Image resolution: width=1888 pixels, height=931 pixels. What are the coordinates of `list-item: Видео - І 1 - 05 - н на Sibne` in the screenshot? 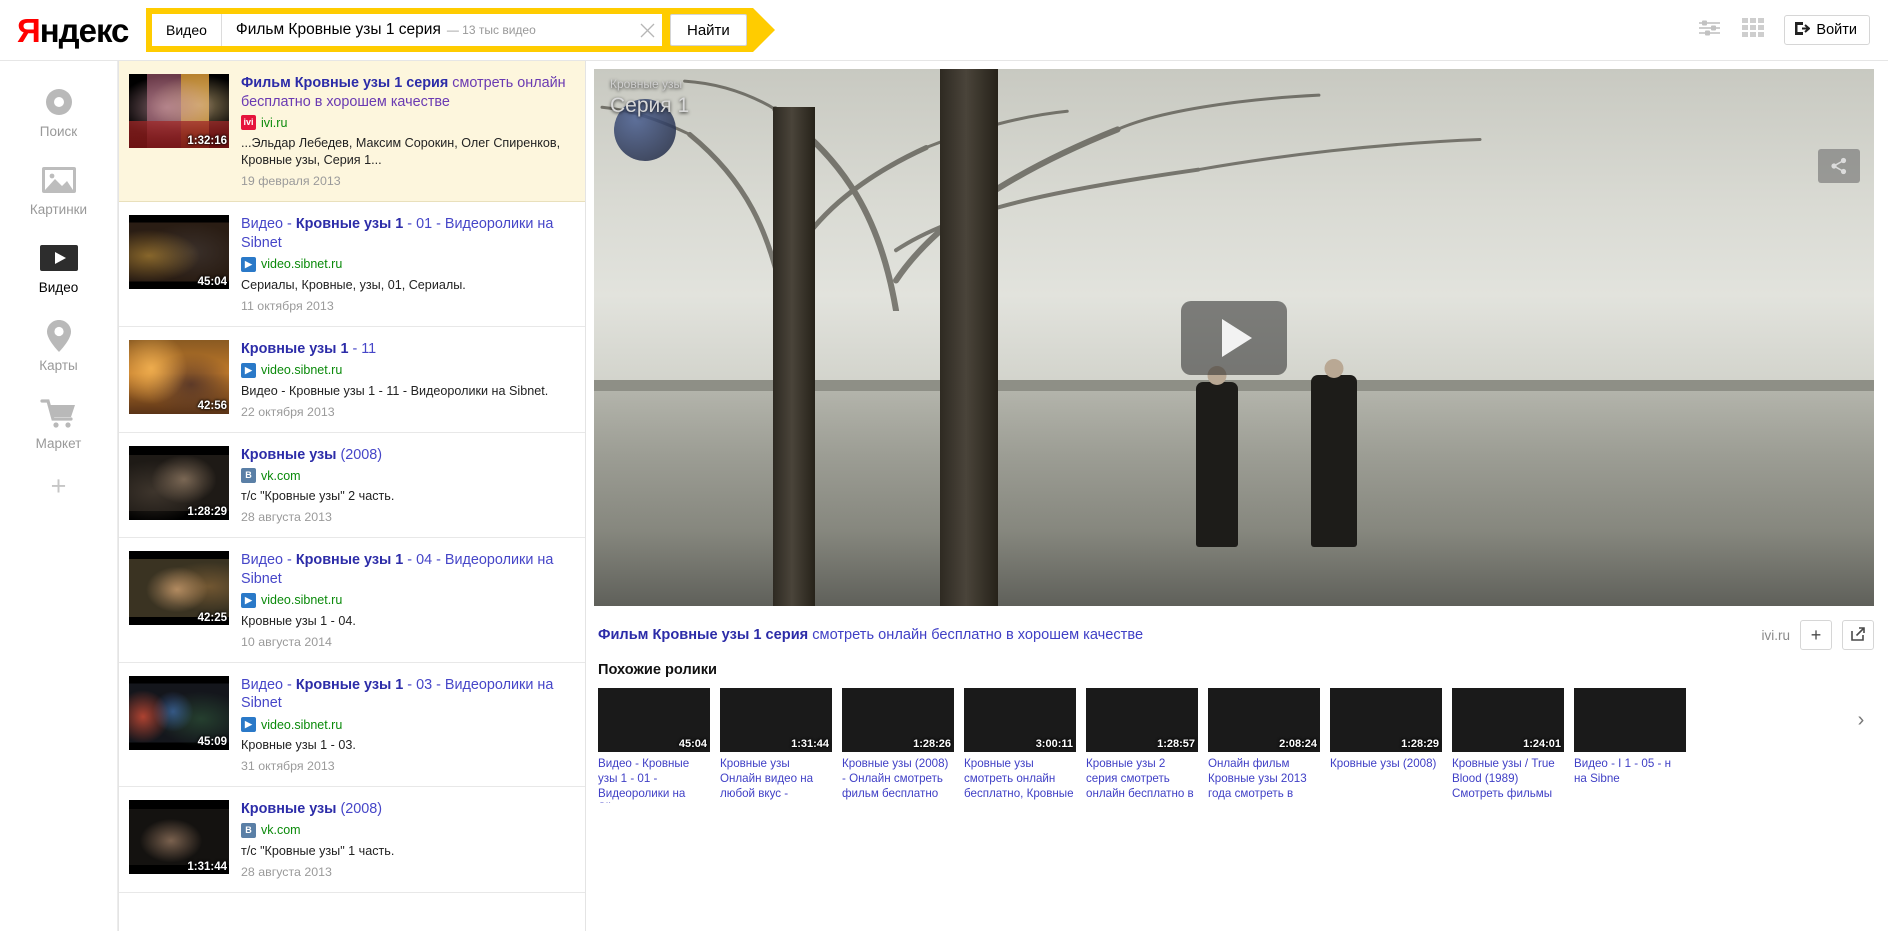 It's located at (1630, 737).